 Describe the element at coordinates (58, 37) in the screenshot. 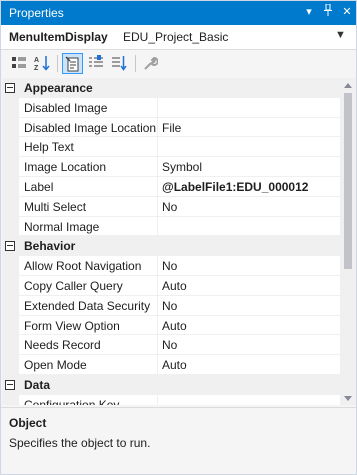

I see `object-name: MenuItemDisplay` at that location.